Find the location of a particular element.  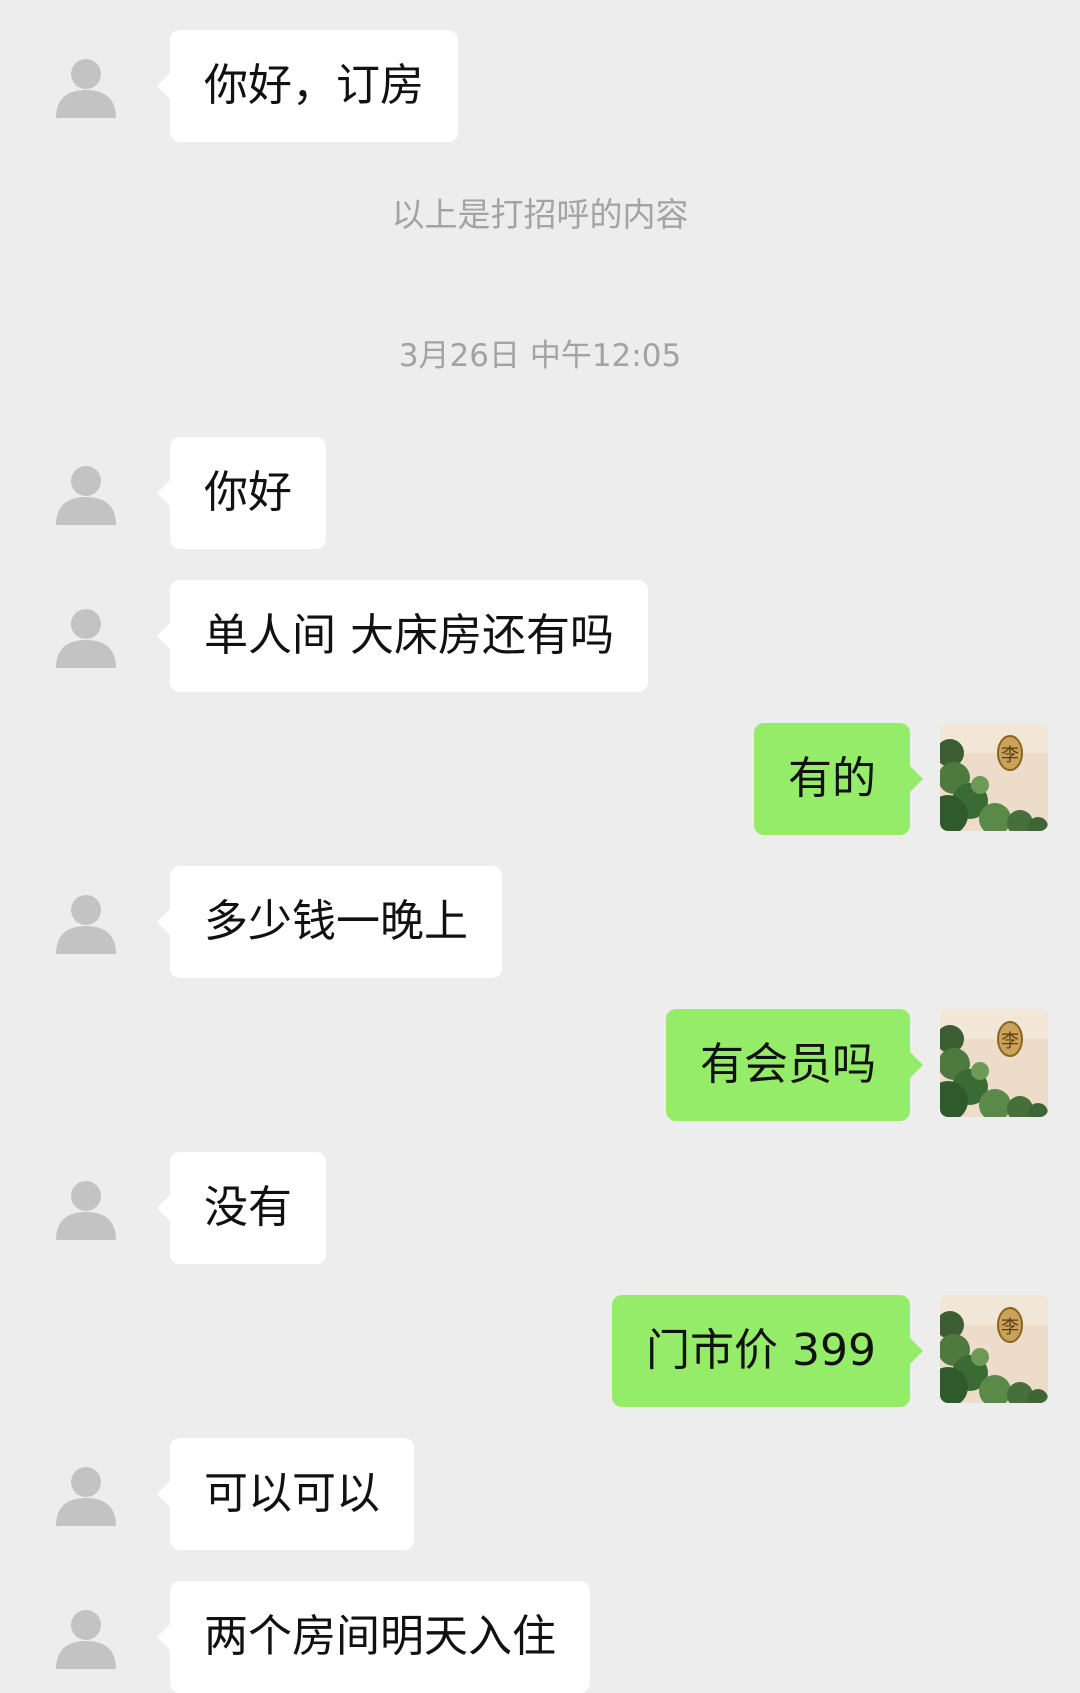

greeting-note: 以上是打招呼的内容 is located at coordinates (540, 214).